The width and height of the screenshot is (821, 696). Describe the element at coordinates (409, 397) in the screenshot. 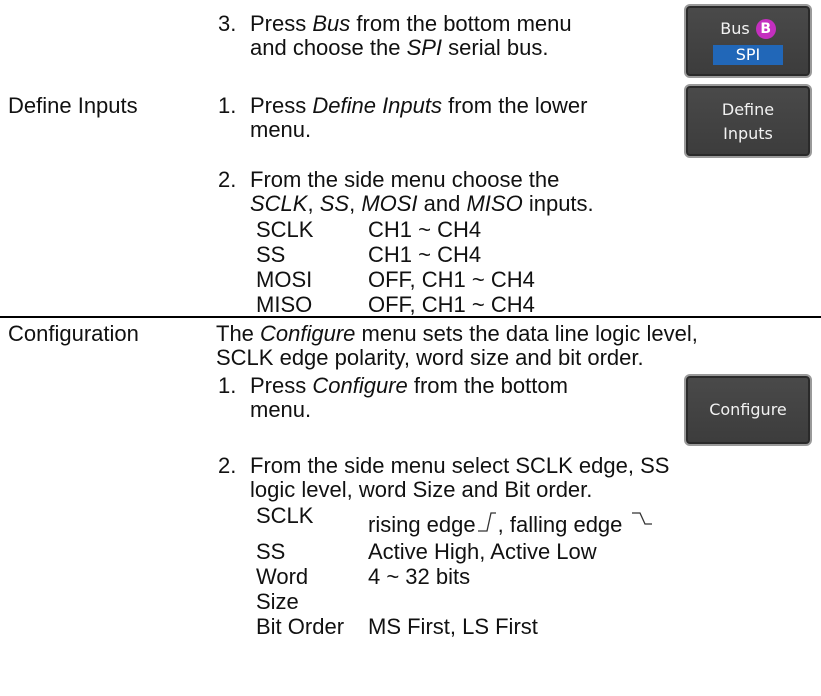

I see `step-text: Press Configure from the bottom menu.` at that location.